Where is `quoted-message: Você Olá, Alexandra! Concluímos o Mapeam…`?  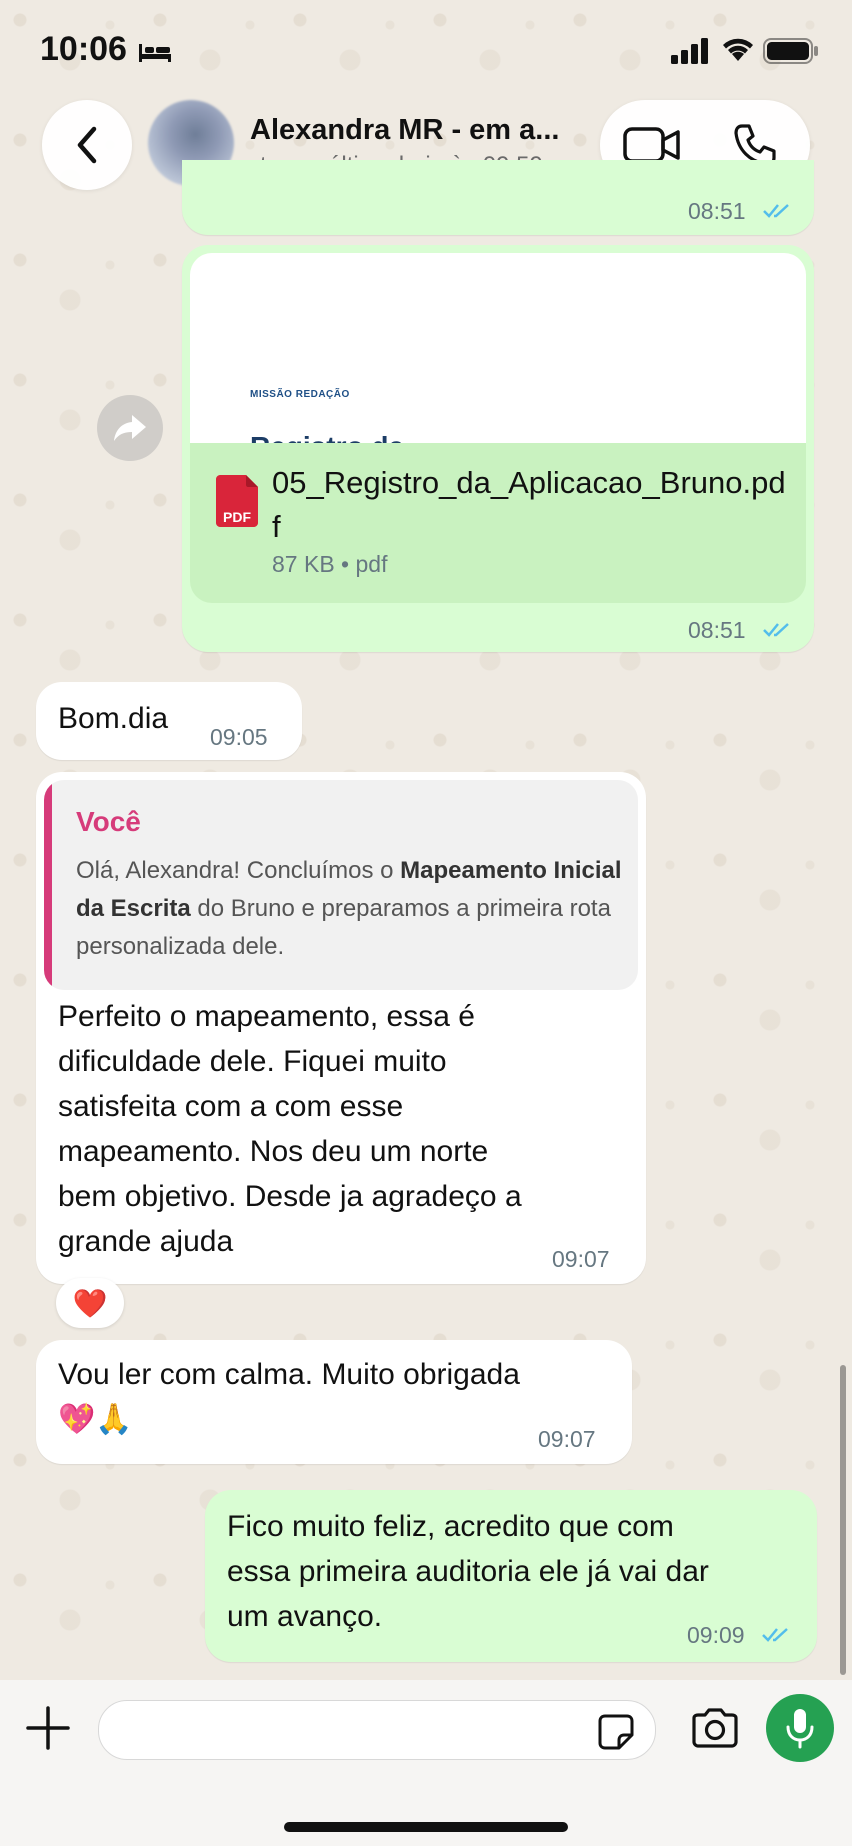
quoted-message: Você Olá, Alexandra! Concluímos o Mapeam… is located at coordinates (341, 885).